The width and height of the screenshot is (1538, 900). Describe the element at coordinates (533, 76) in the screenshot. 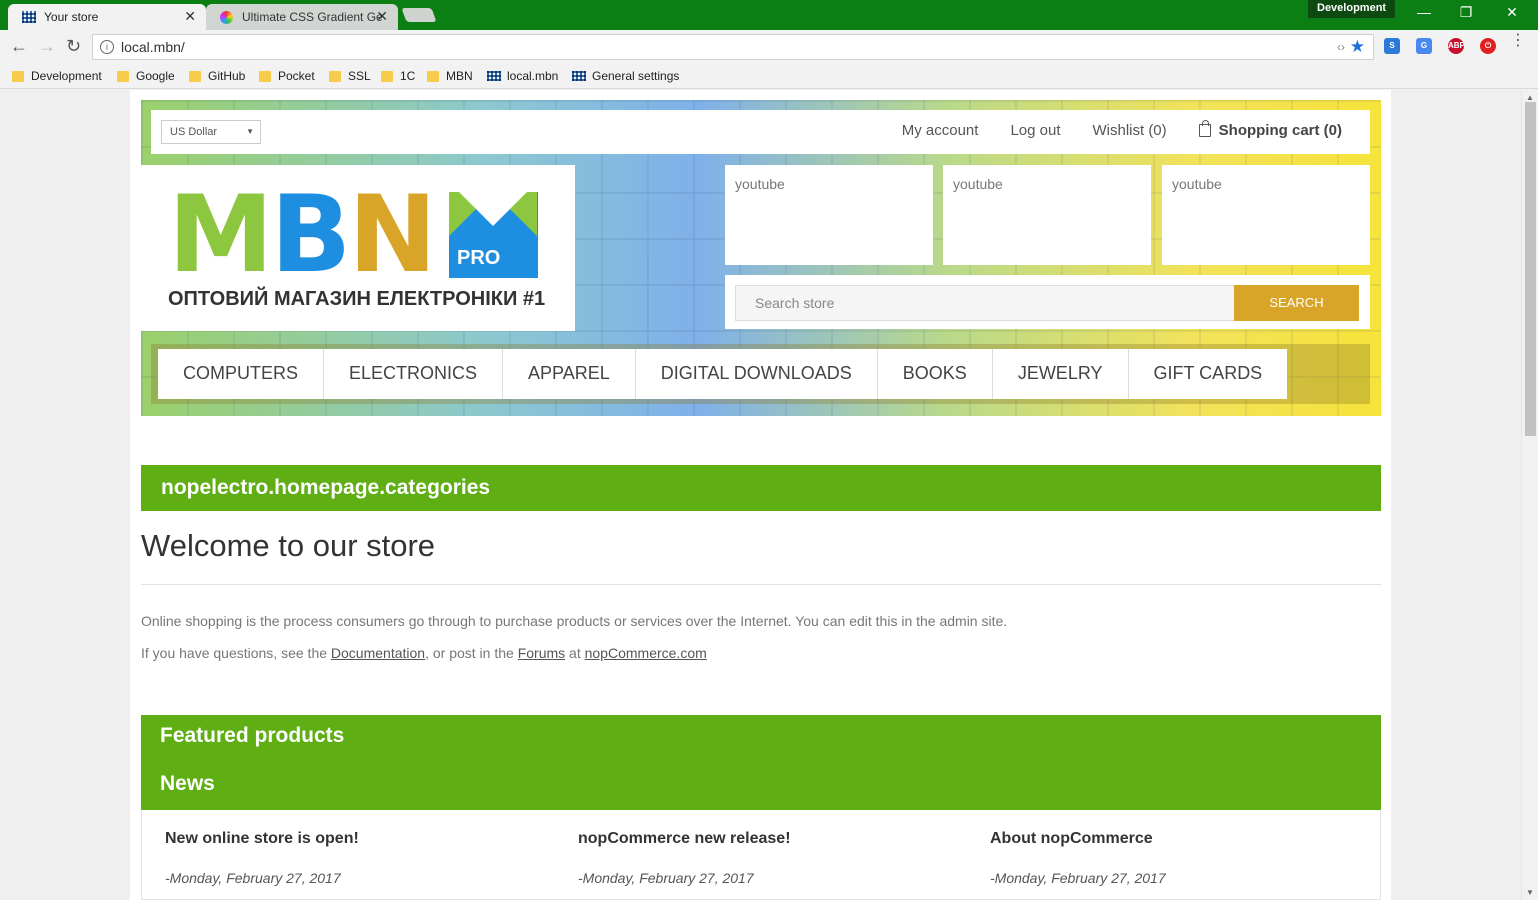

I see `bookmark-label: local.mbn` at that location.